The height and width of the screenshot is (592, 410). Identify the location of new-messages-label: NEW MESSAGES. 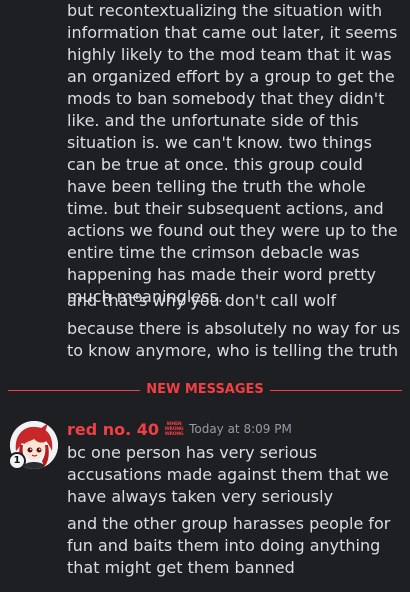
(205, 390).